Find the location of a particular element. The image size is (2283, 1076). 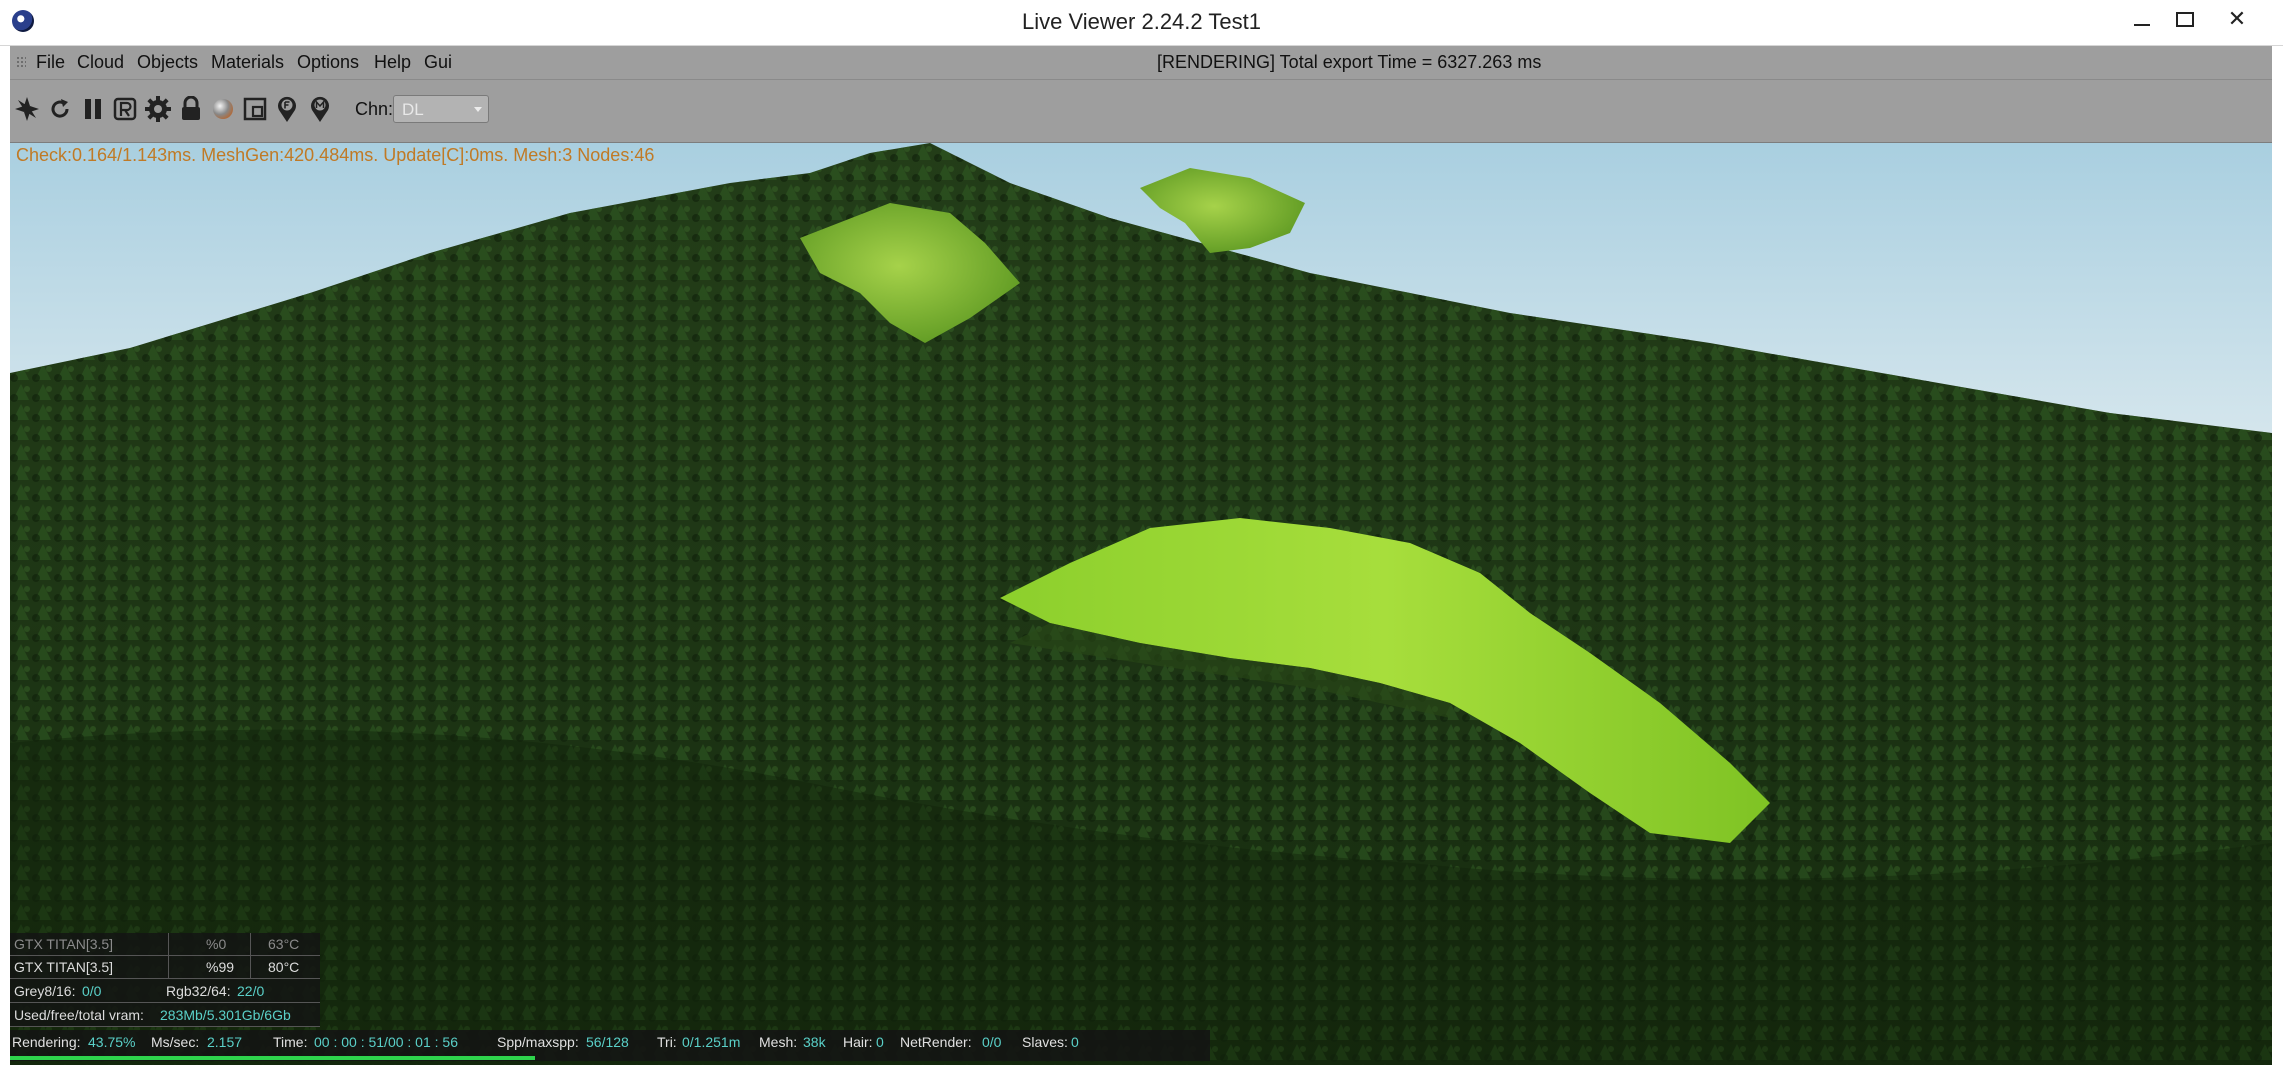

grey-buffer-value: 0/0 is located at coordinates (92, 991).